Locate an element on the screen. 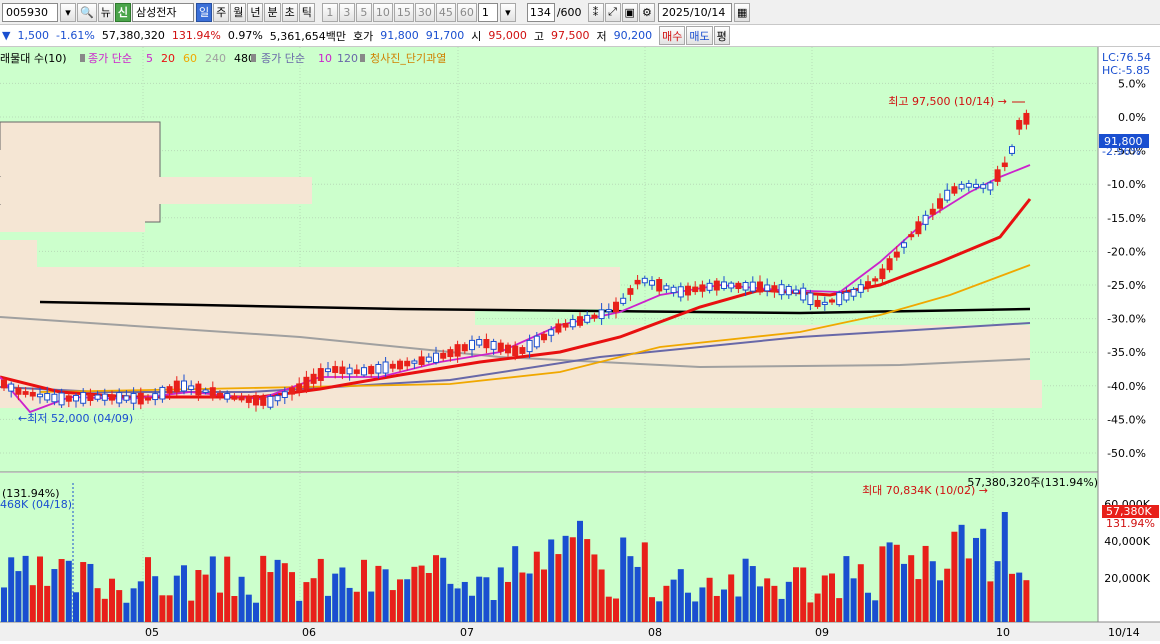  volume-profile-bar is located at coordinates (18, 253).